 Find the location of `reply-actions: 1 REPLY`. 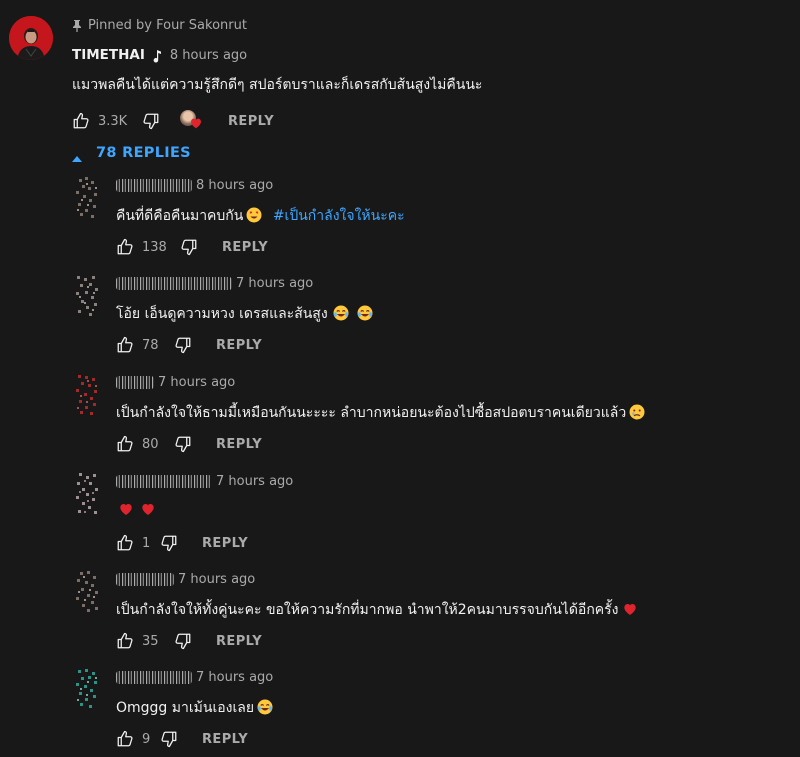

reply-actions: 1 REPLY is located at coordinates (182, 543).